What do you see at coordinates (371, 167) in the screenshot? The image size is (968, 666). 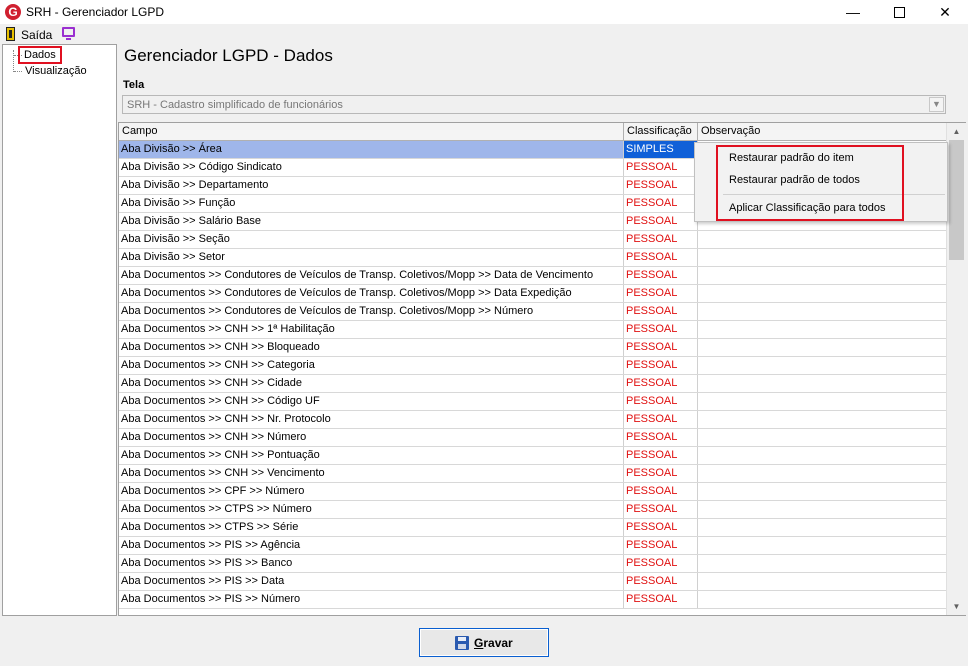 I see `cell-campo: Aba Divisão >> Código Sindicato` at bounding box center [371, 167].